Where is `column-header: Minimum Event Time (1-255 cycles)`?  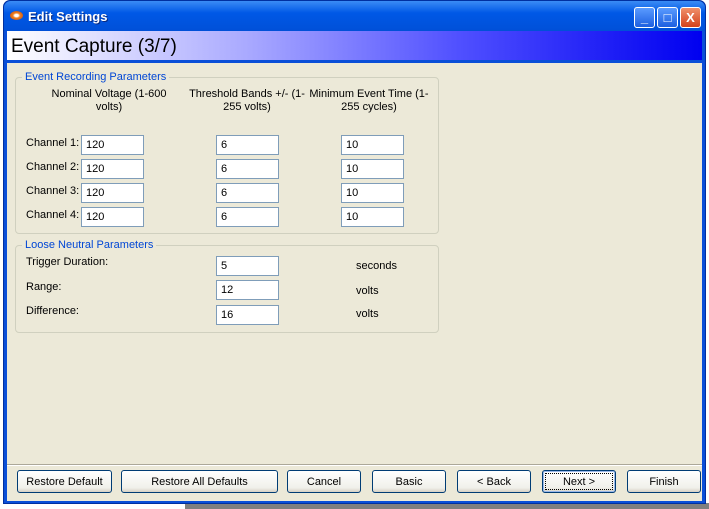 column-header: Minimum Event Time (1-255 cycles) is located at coordinates (369, 100).